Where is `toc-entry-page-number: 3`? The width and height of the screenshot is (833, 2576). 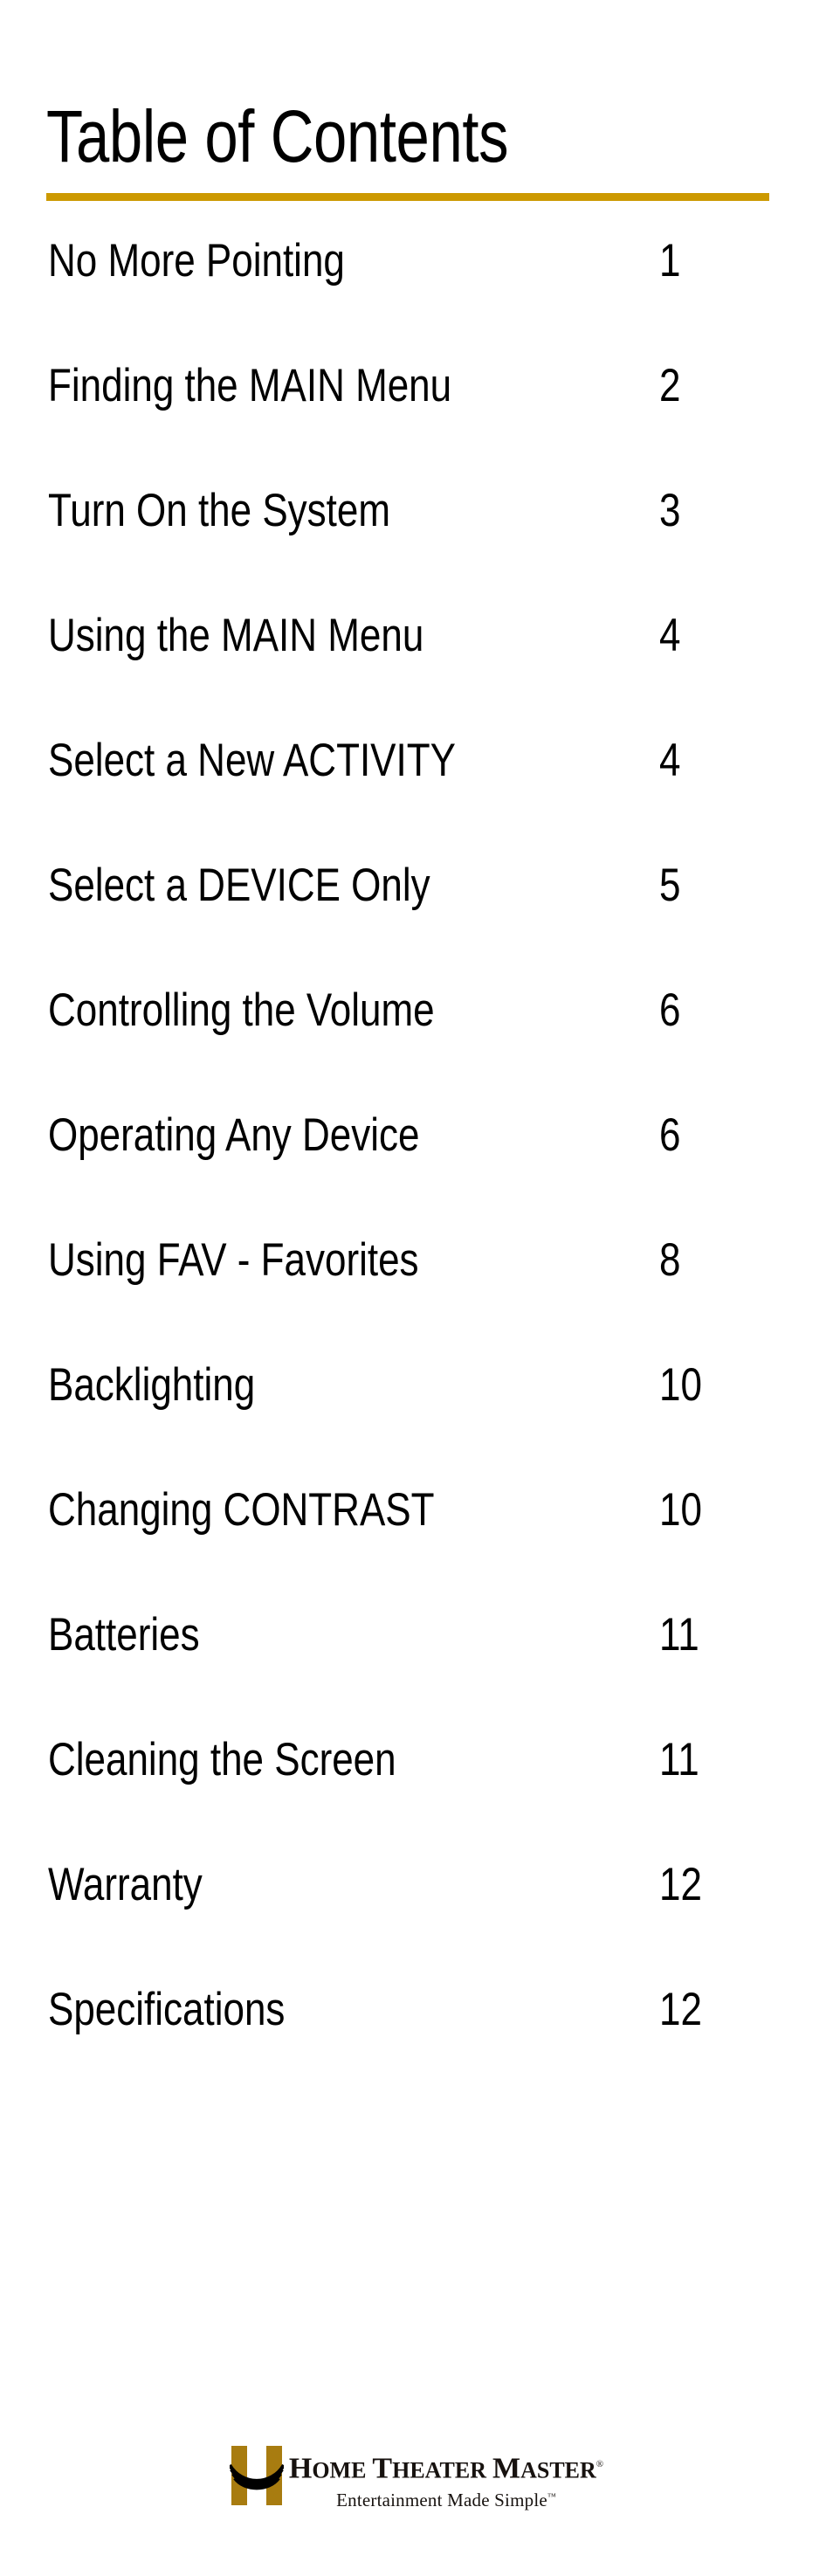 toc-entry-page-number: 3 is located at coordinates (670, 511).